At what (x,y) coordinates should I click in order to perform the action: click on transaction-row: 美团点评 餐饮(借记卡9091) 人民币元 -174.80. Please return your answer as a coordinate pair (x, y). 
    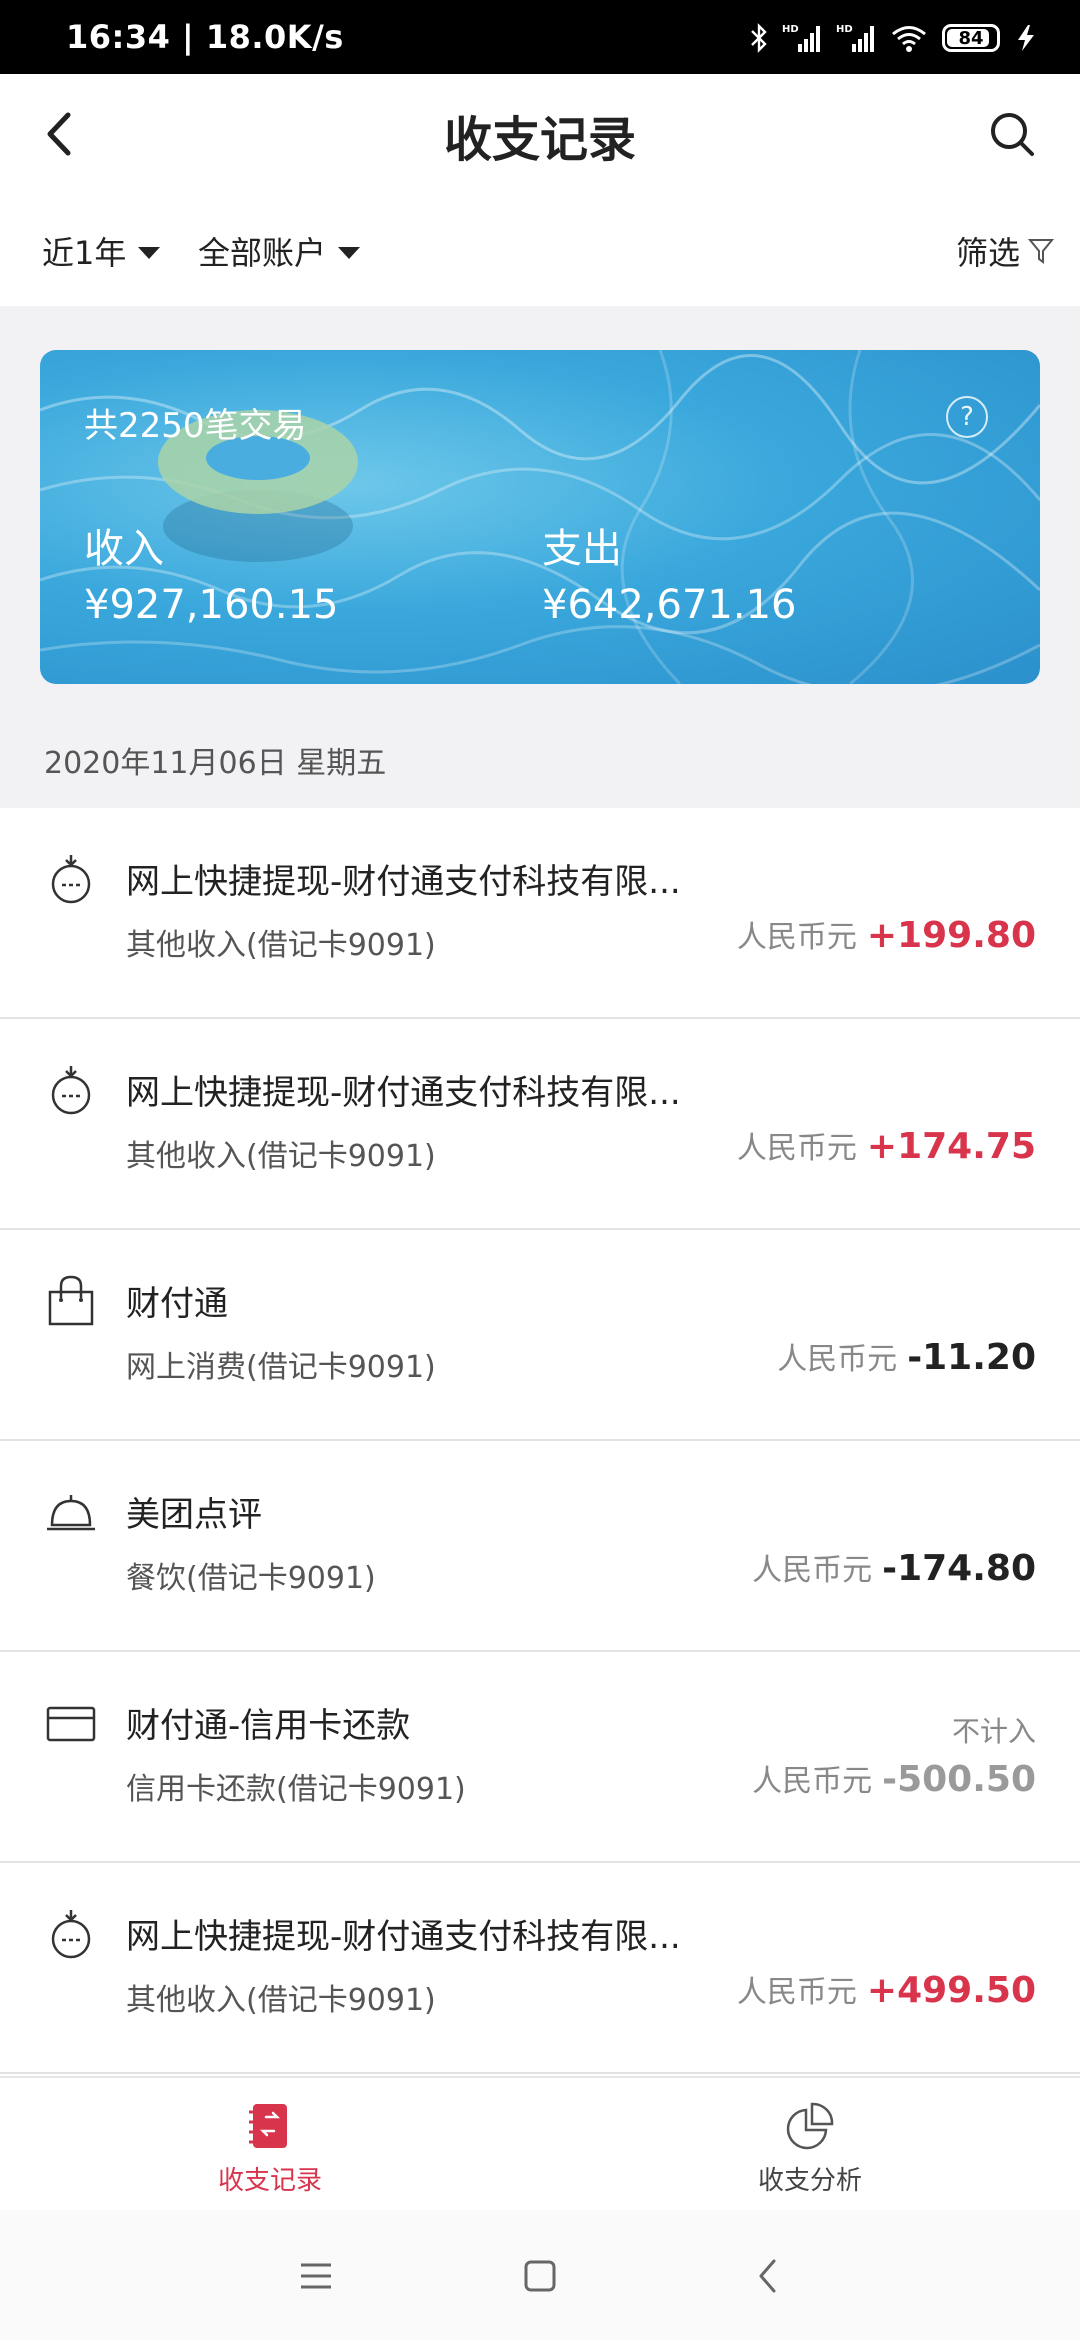
    Looking at the image, I should click on (540, 1546).